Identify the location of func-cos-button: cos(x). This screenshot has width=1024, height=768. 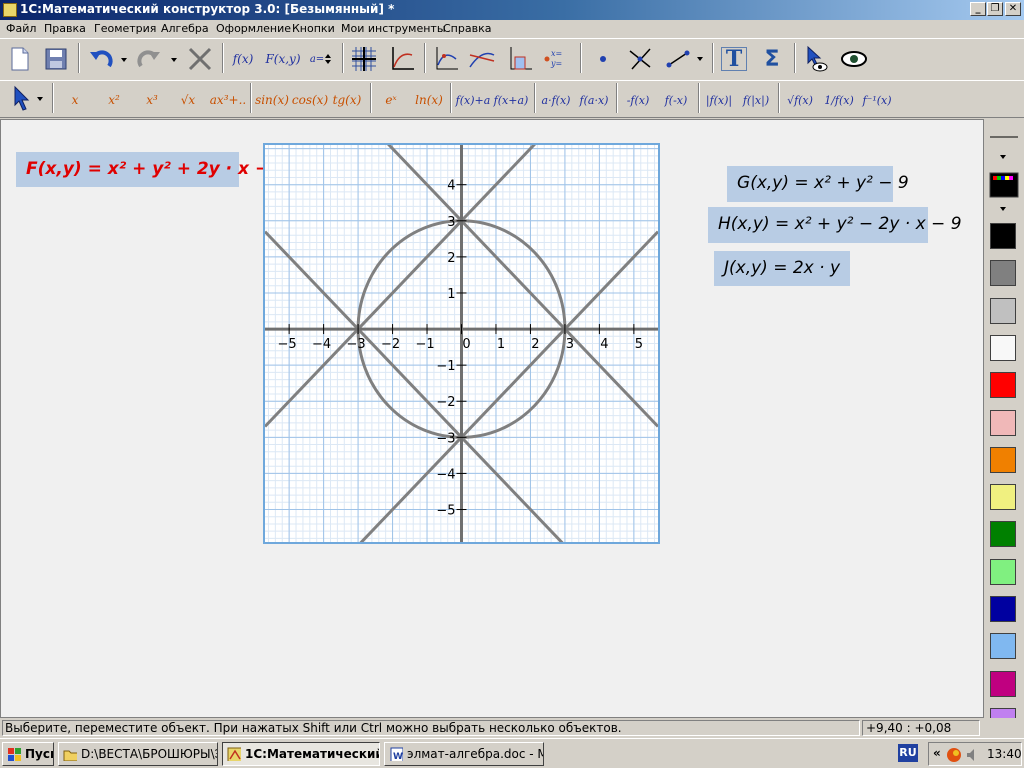
(310, 100).